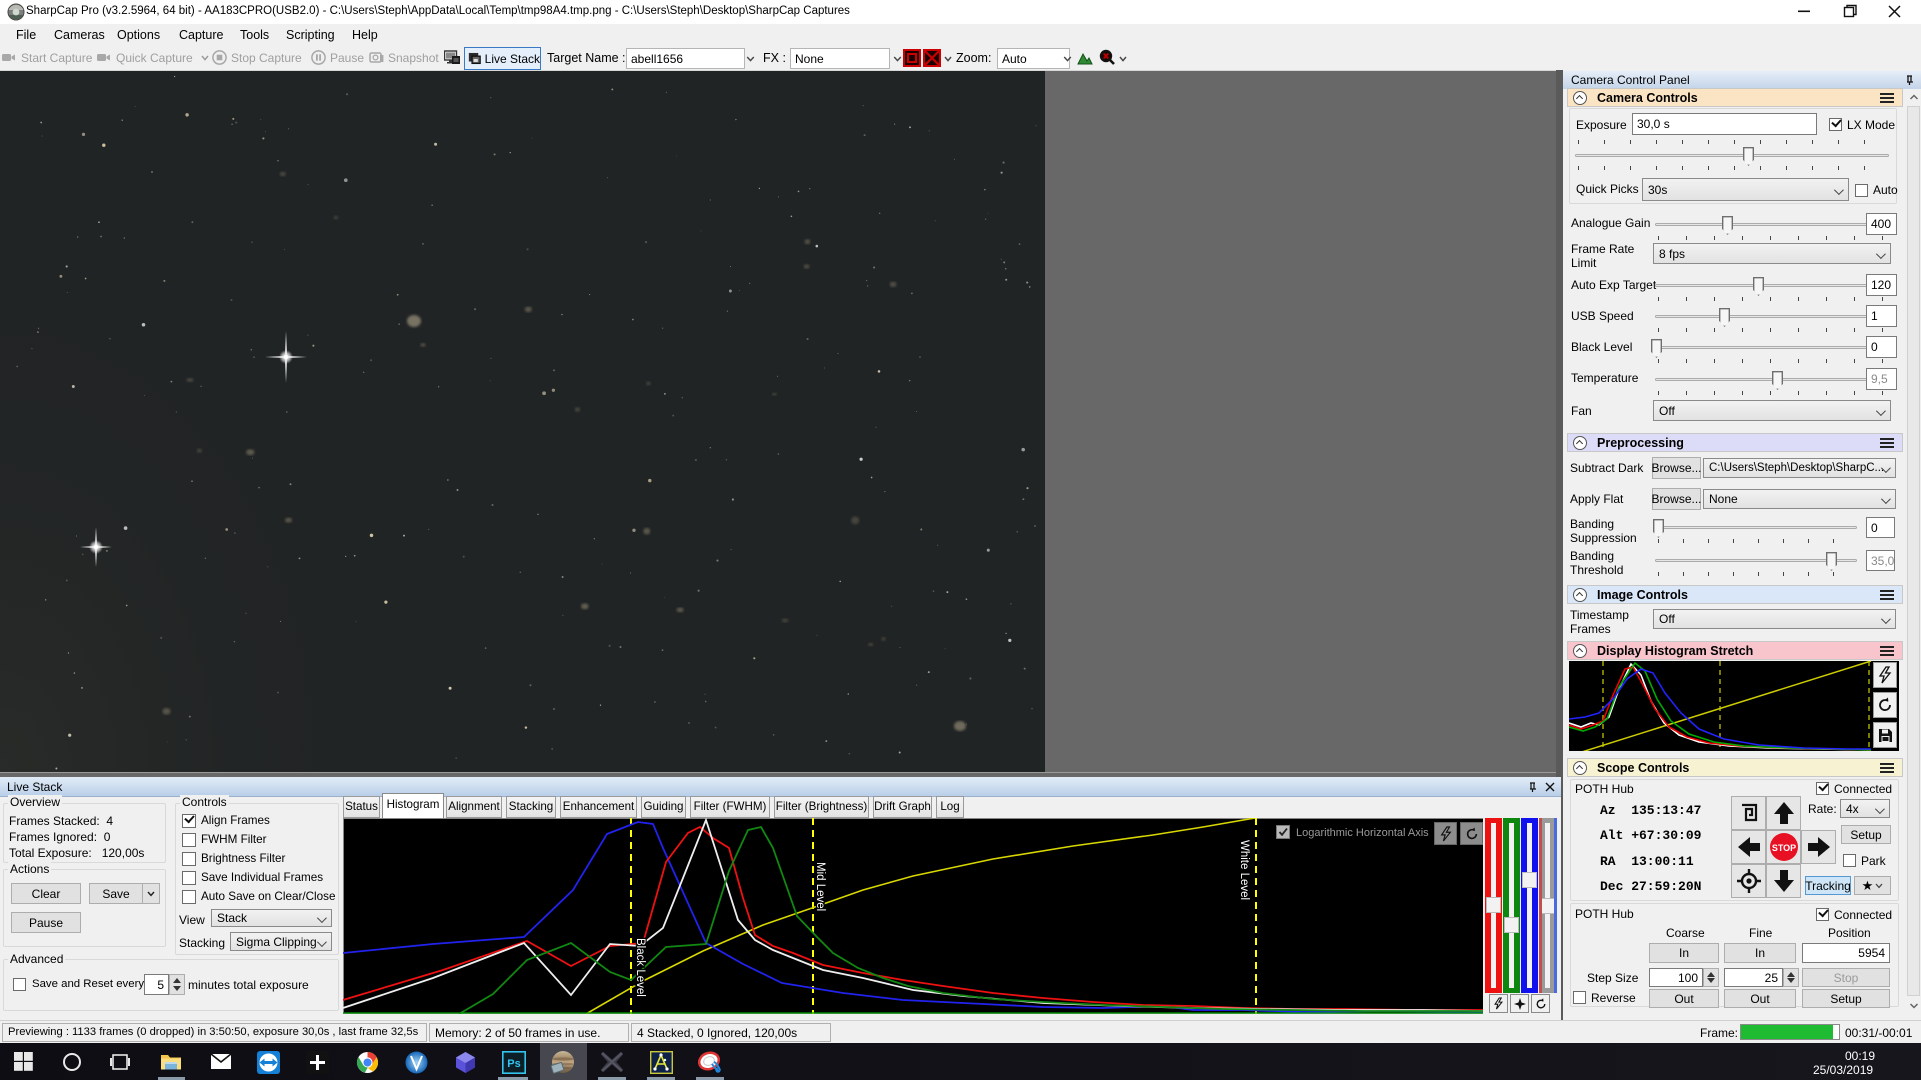 The image size is (1921, 1080). What do you see at coordinates (1244, 870) in the screenshot?
I see `svg-text: White Level` at bounding box center [1244, 870].